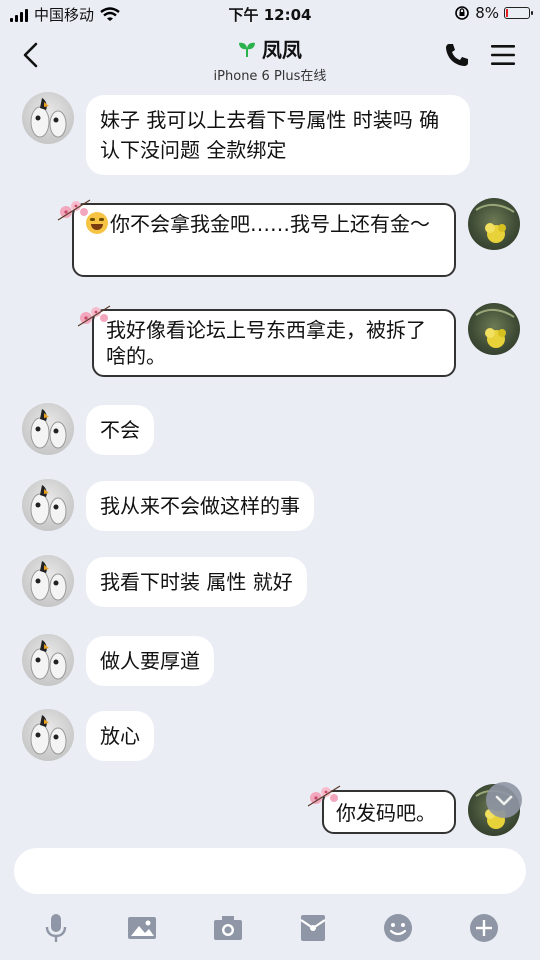 This screenshot has width=540, height=960. What do you see at coordinates (462, 13) in the screenshot?
I see `rotation-lock-icon` at bounding box center [462, 13].